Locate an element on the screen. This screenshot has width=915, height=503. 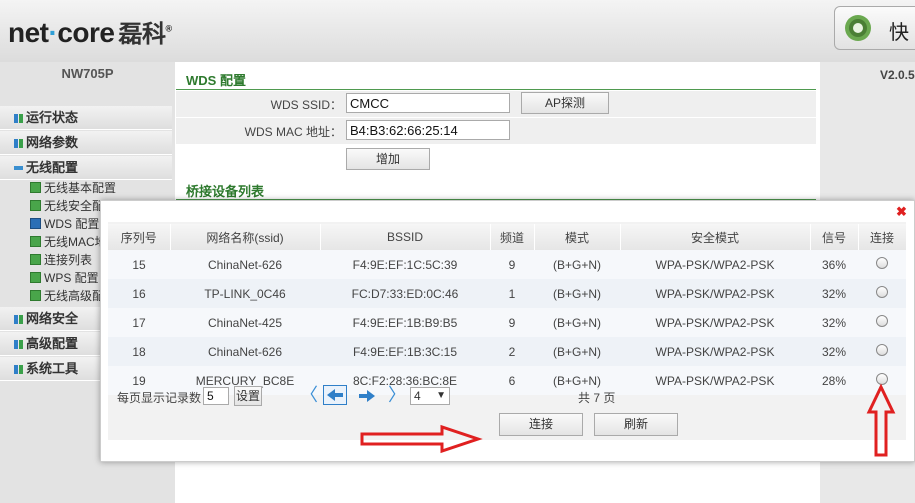
row-number: 16 is located at coordinates (139, 293).